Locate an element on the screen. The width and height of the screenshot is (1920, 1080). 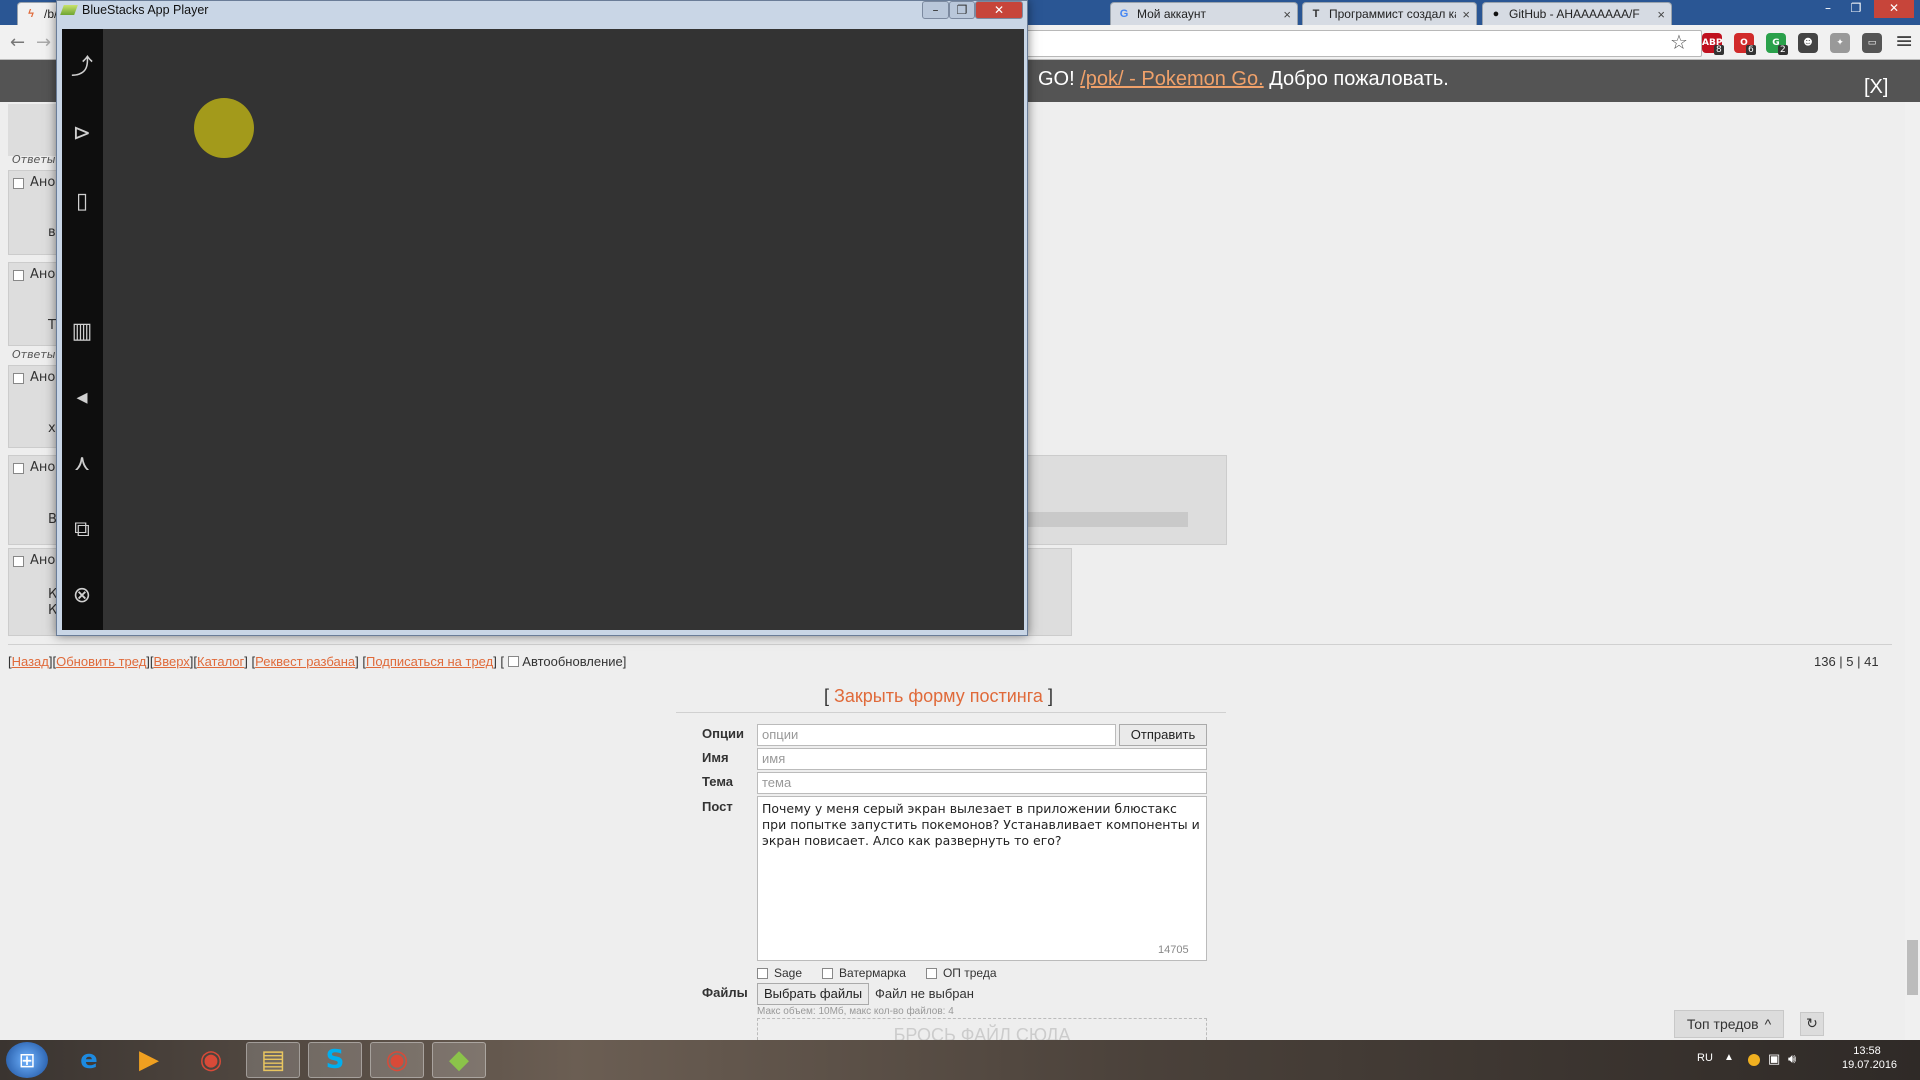
back-arrow-icon: ⤴ is located at coordinates (82, 68).